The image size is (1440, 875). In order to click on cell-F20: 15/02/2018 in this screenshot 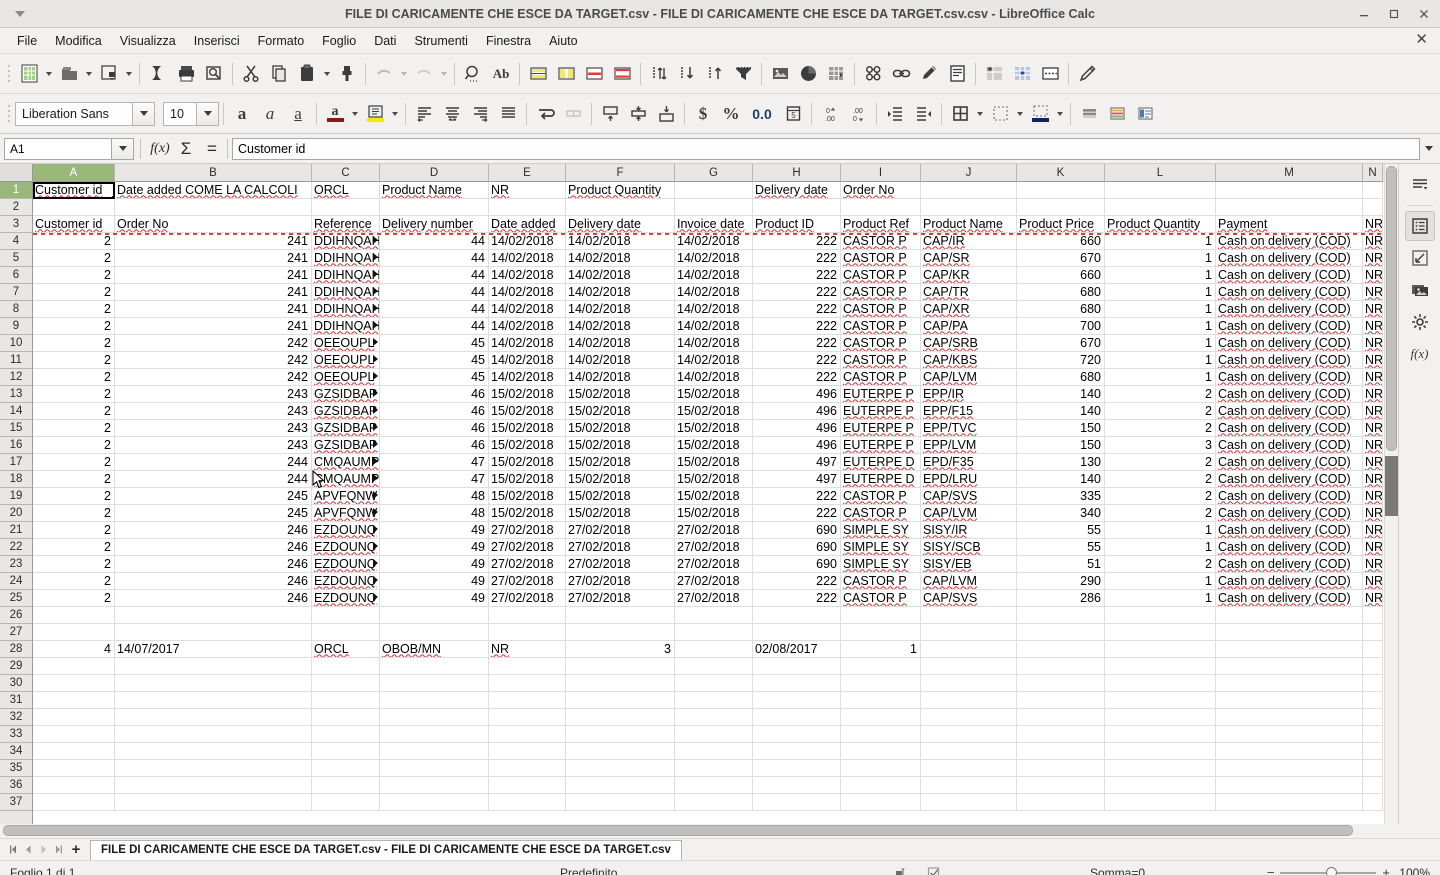, I will do `click(620, 513)`.